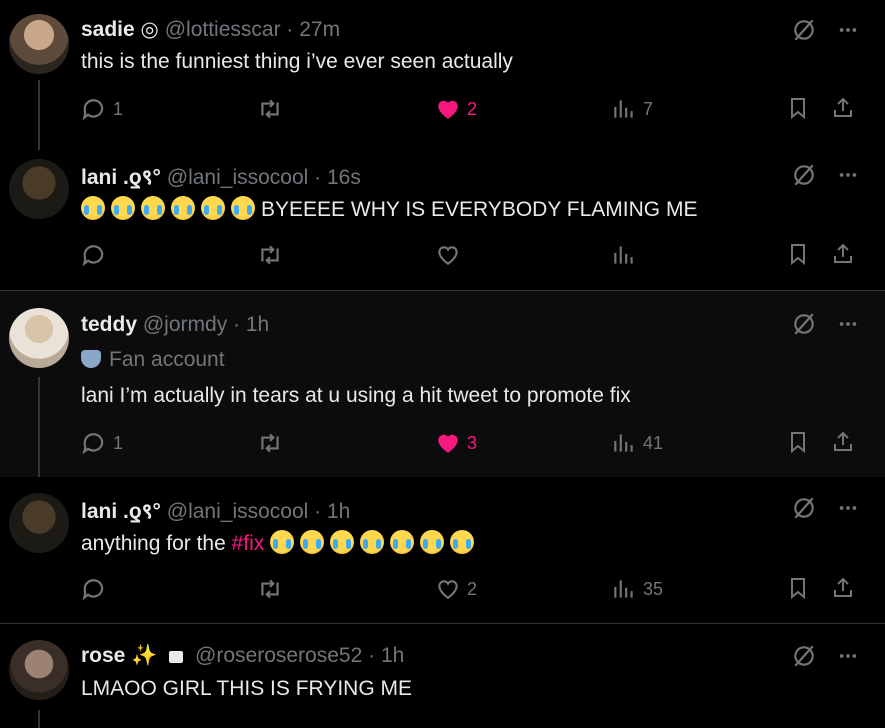 The image size is (885, 728). What do you see at coordinates (139, 511) in the screenshot?
I see `name-suffix: .ƍ९°` at bounding box center [139, 511].